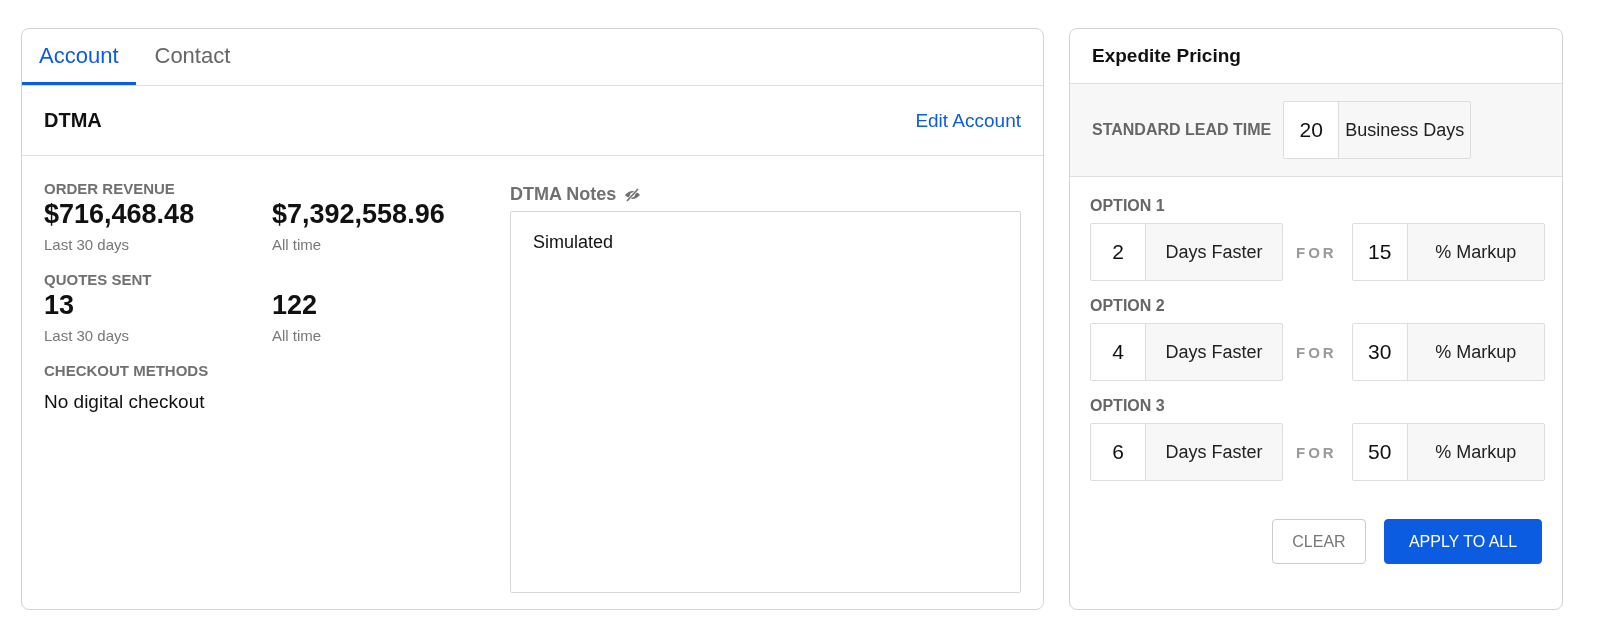  I want to click on edit-account-link: Edit Account, so click(968, 120).